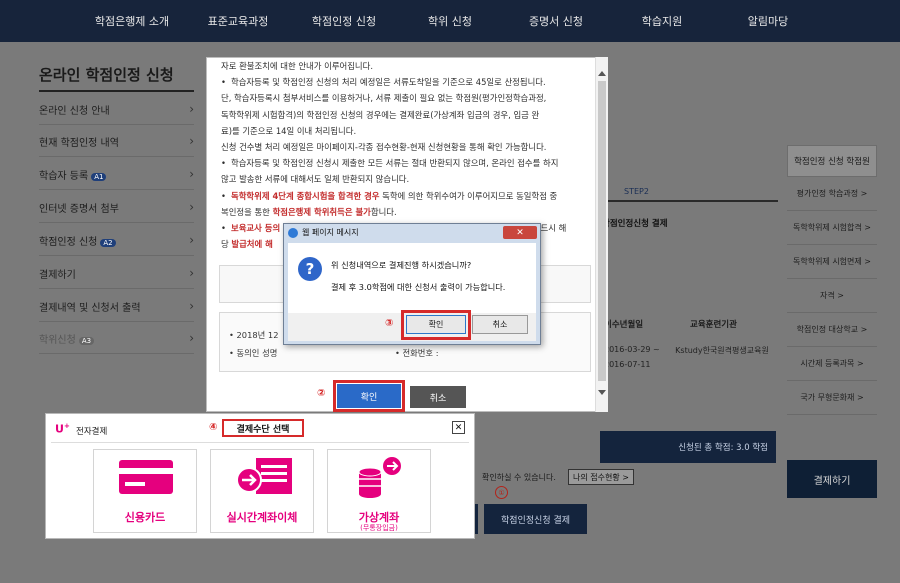 The height and width of the screenshot is (583, 900). What do you see at coordinates (602, 392) in the screenshot?
I see `scroll-down-icon` at bounding box center [602, 392].